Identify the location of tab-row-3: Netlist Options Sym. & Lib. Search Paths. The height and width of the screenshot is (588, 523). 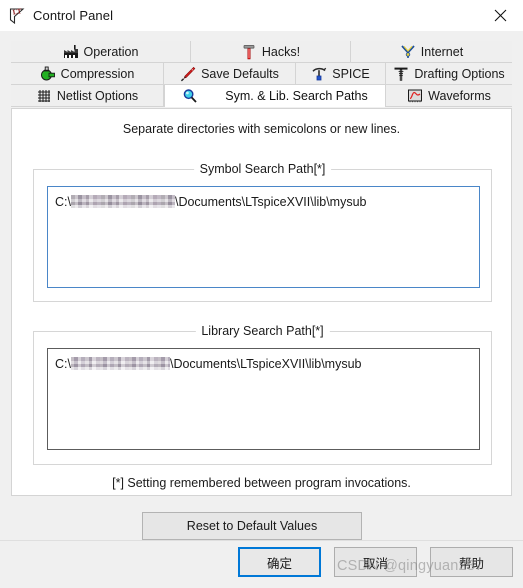
(261, 96).